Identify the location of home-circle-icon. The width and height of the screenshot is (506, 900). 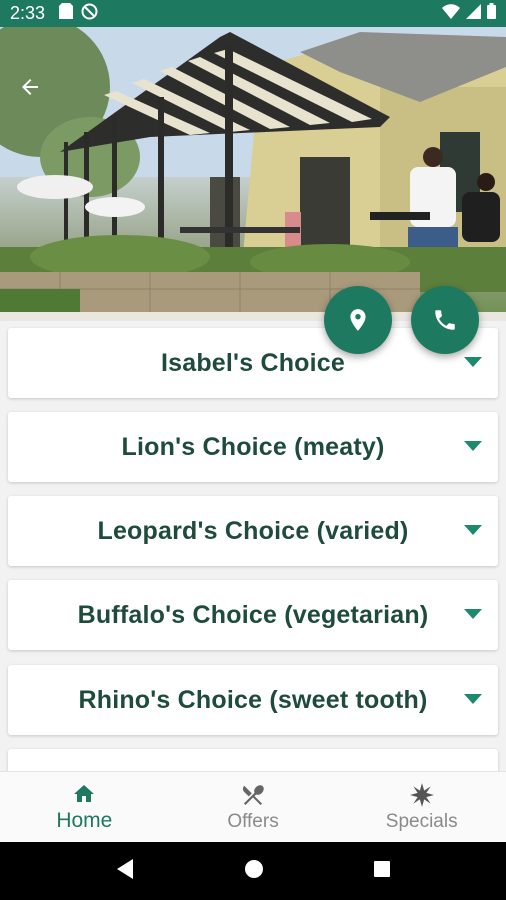
(254, 871).